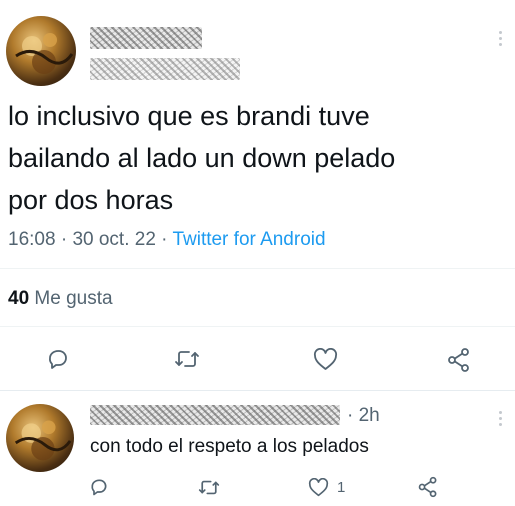  Describe the element at coordinates (248, 239) in the screenshot. I see `tweet-source-link: Twitter for Android` at that location.